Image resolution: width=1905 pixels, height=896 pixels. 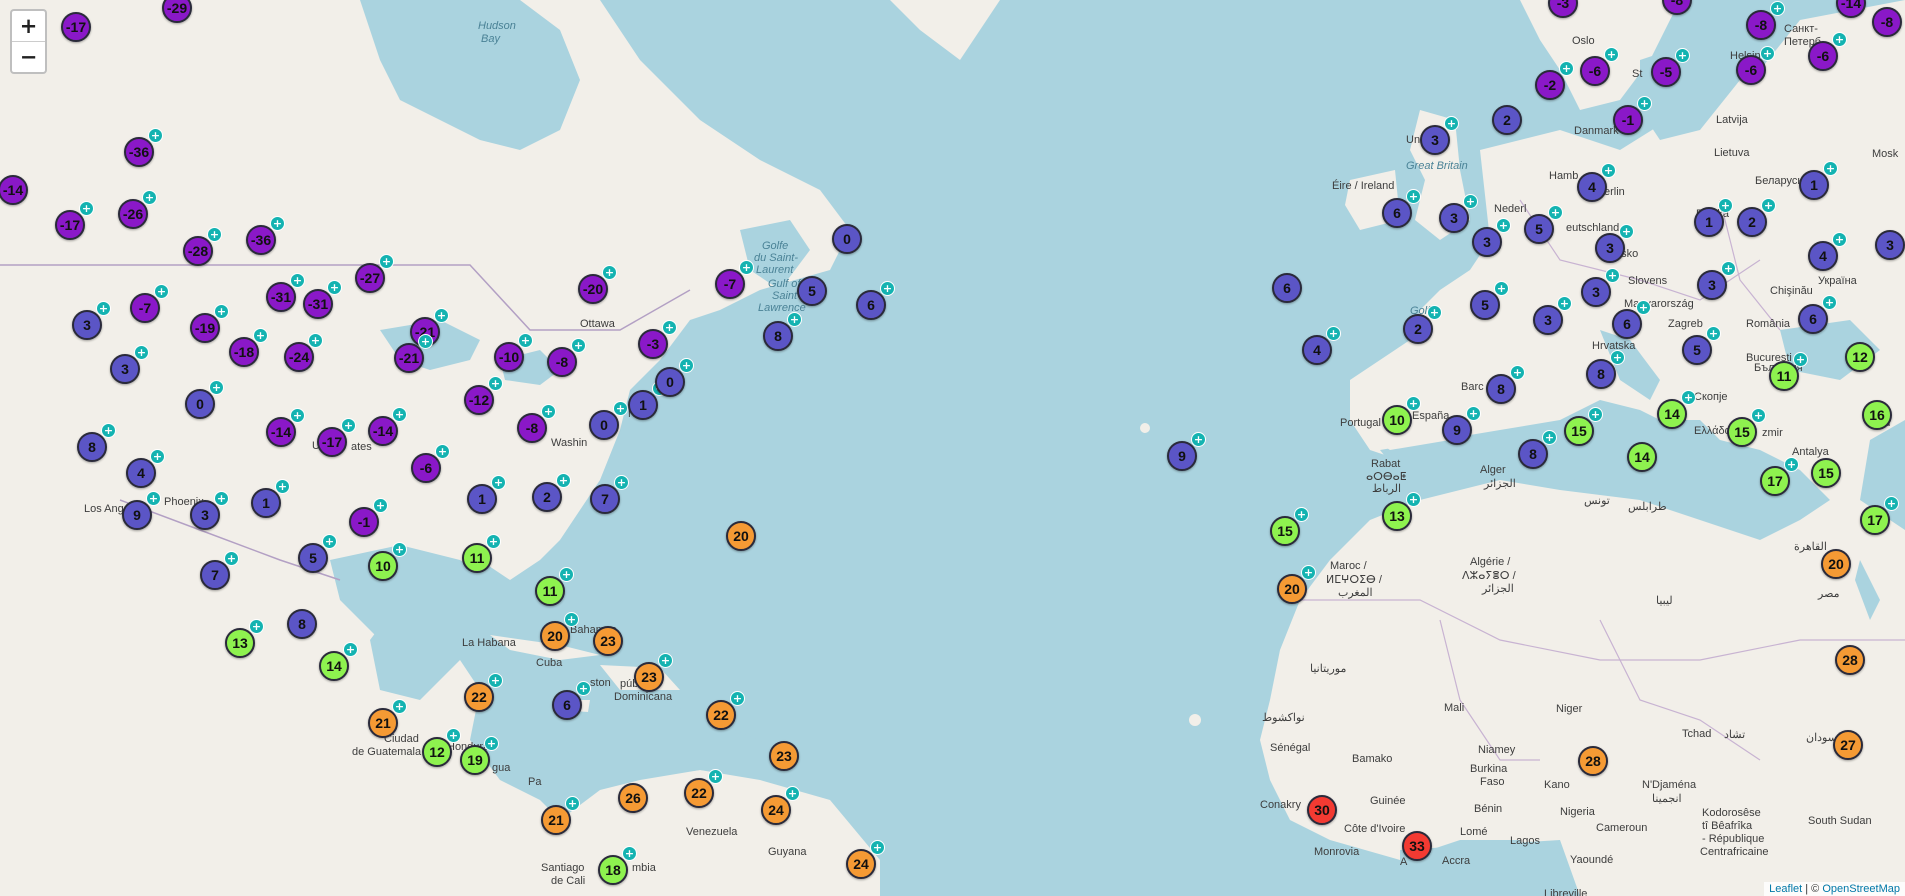 I want to click on temperature-marker: 12 +, so click(x=441, y=747).